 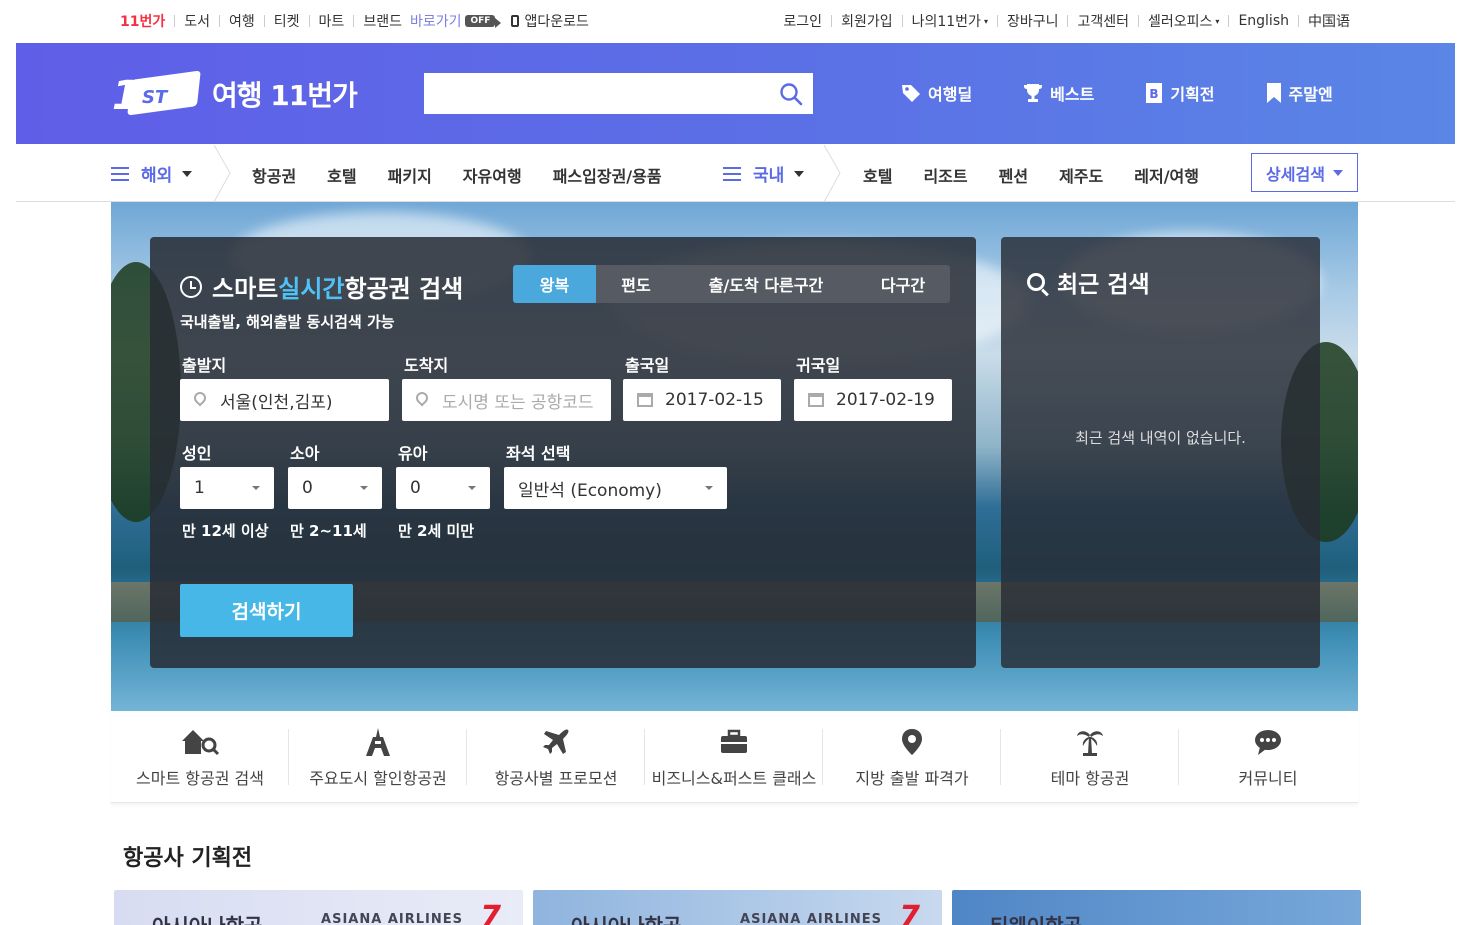 I want to click on domestic-items: 호텔 리조트 펜션 제주도 레저/여행, so click(x=1046, y=175).